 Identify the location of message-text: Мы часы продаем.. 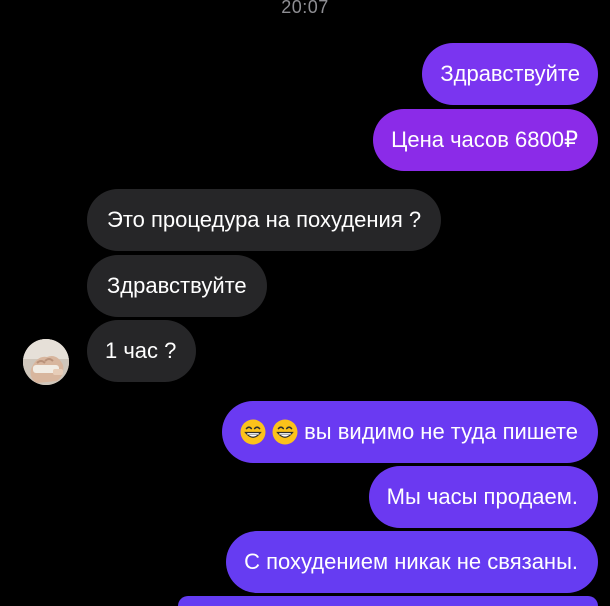
(482, 496).